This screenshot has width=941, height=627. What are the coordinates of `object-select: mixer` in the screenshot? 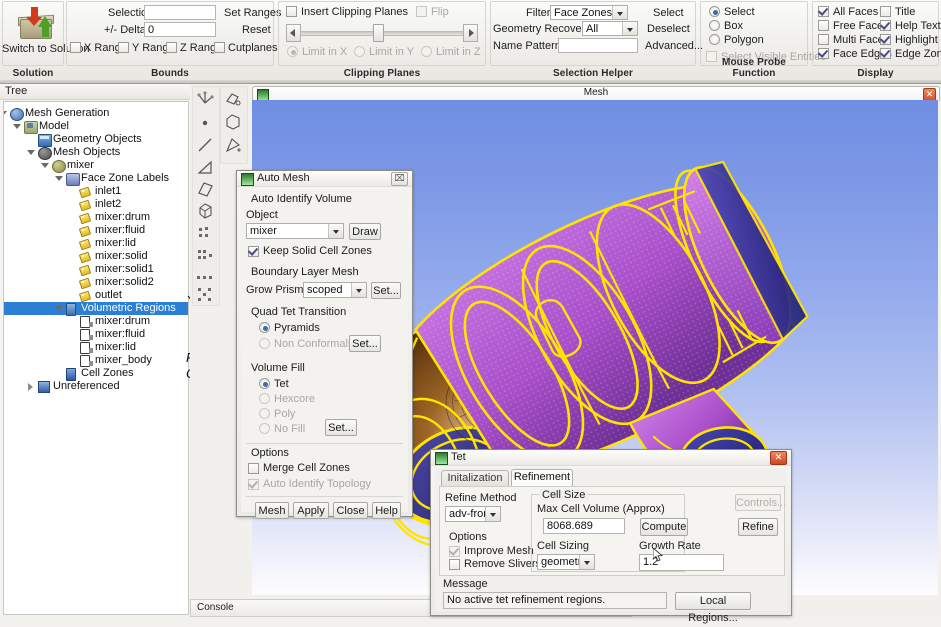 It's located at (295, 231).